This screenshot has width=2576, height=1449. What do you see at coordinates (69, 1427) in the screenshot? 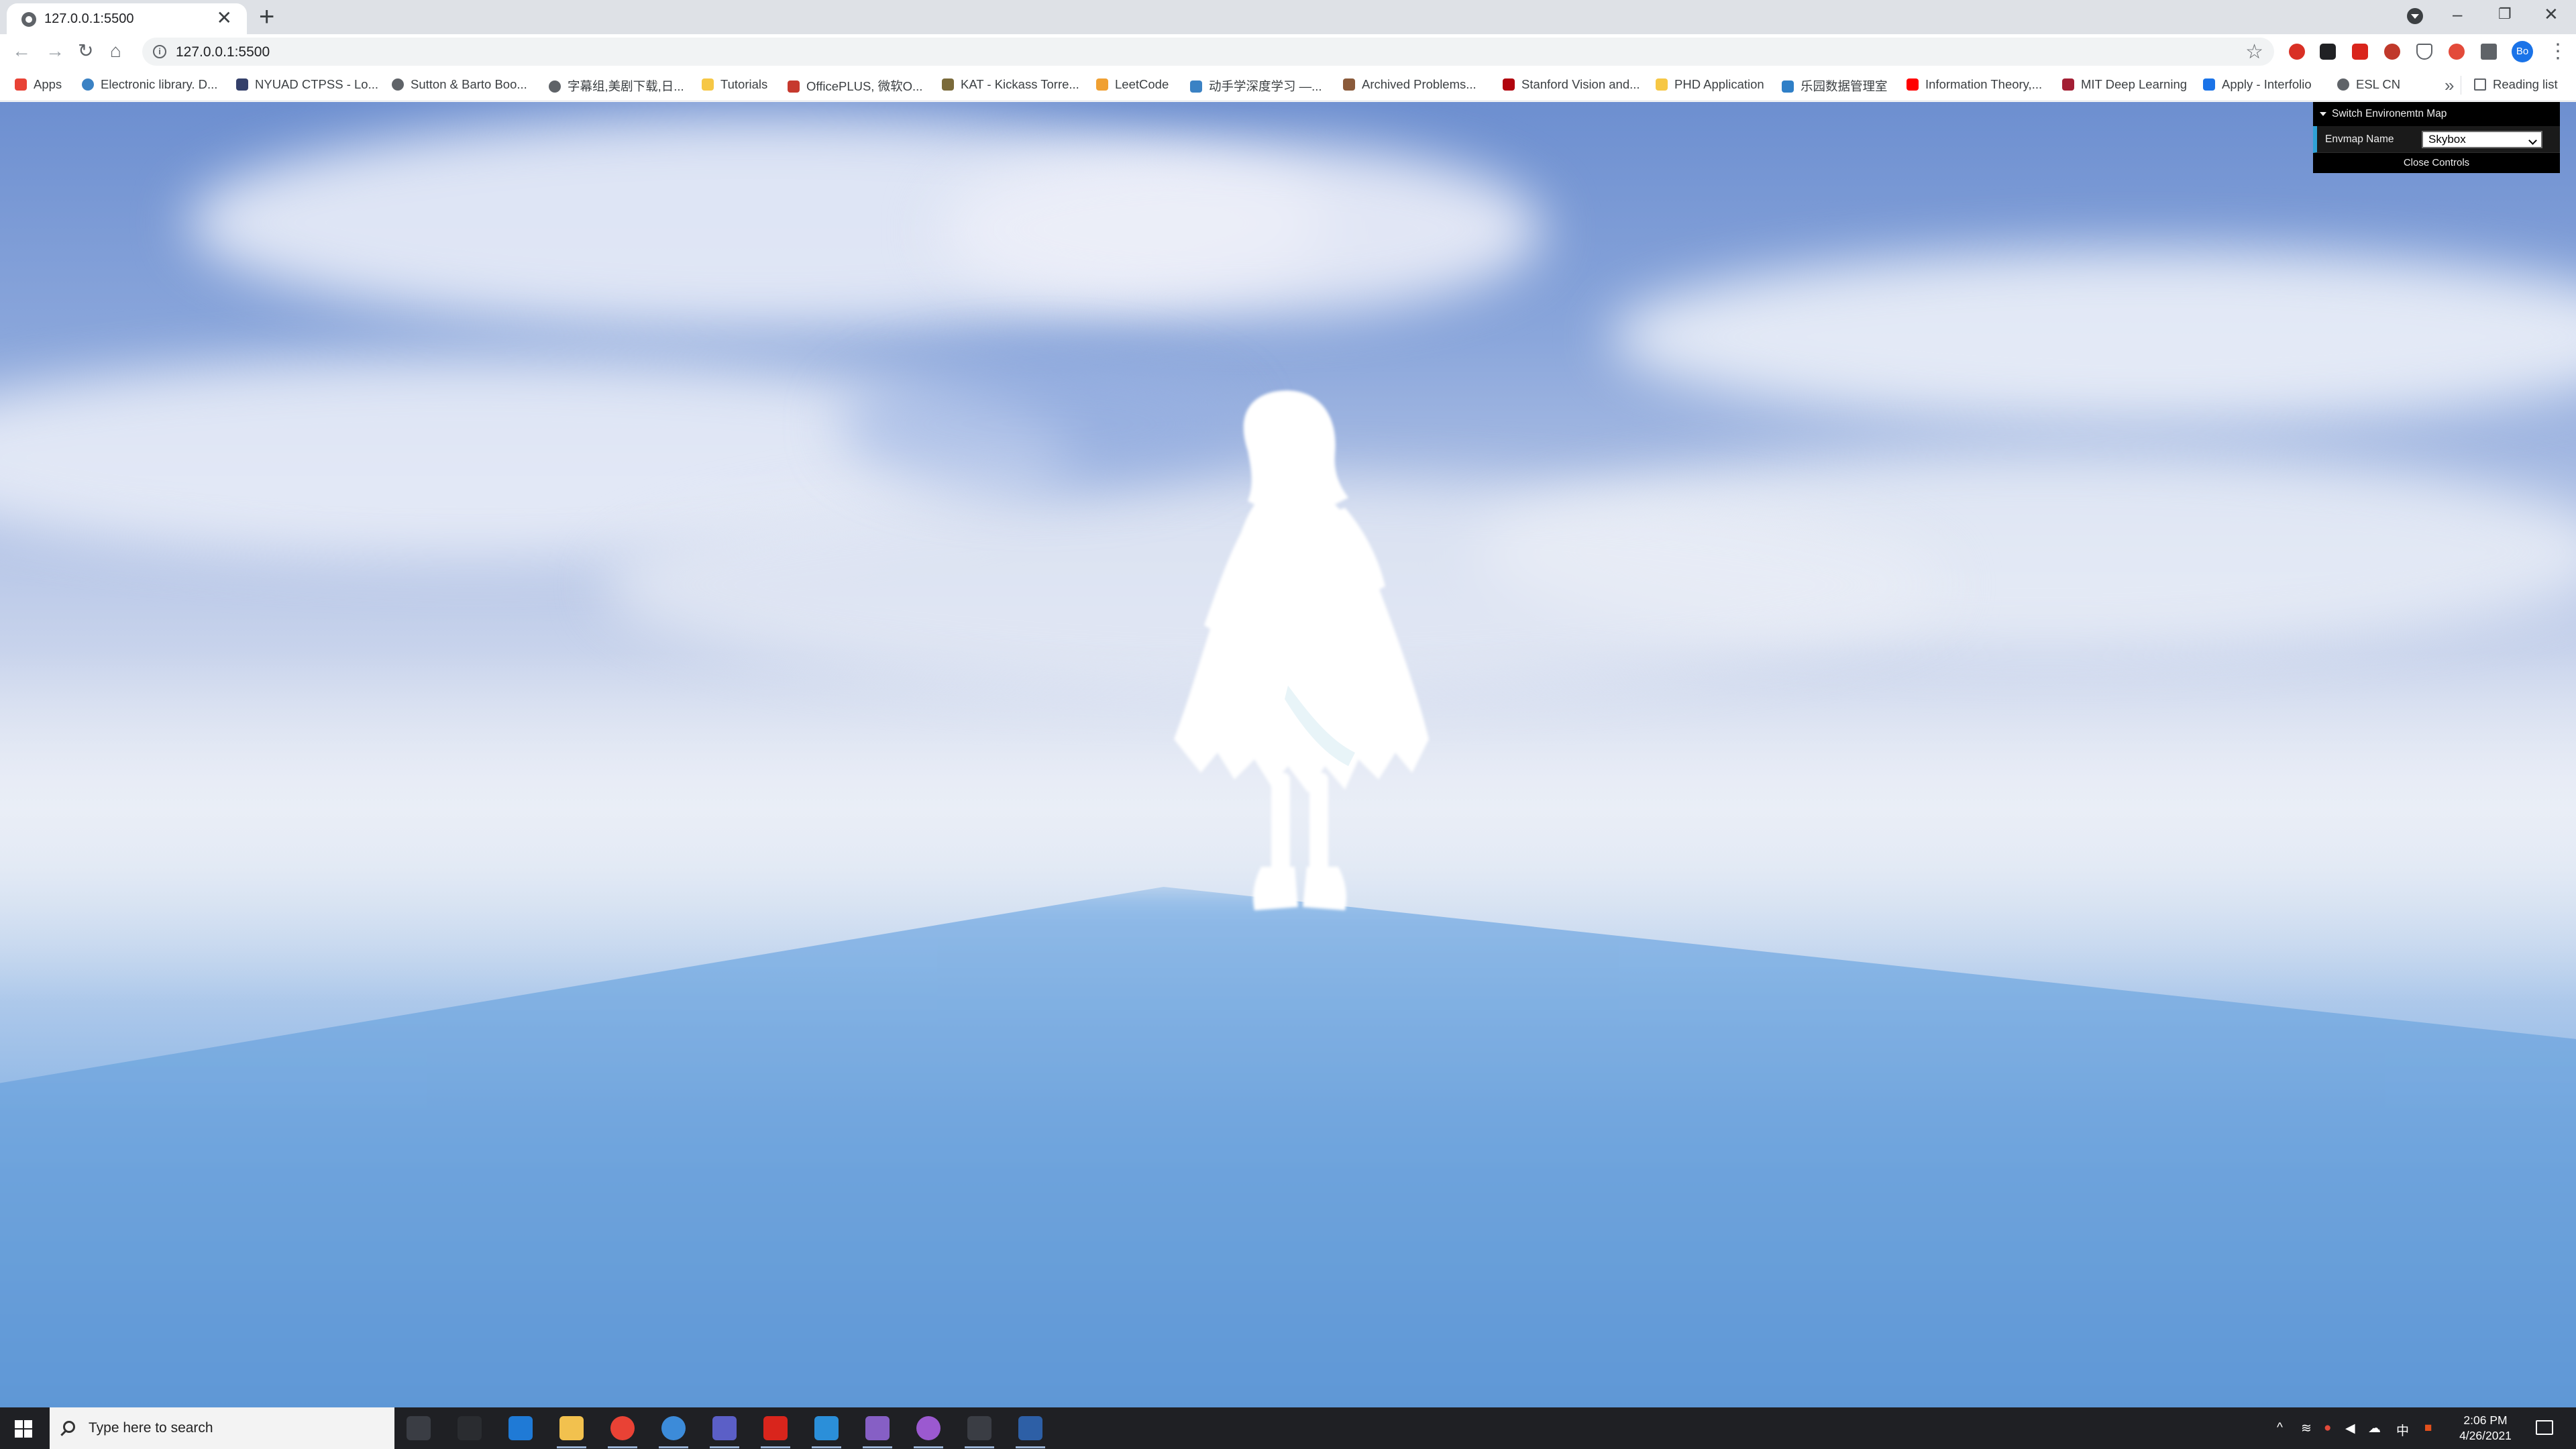
I see `search-icon` at bounding box center [69, 1427].